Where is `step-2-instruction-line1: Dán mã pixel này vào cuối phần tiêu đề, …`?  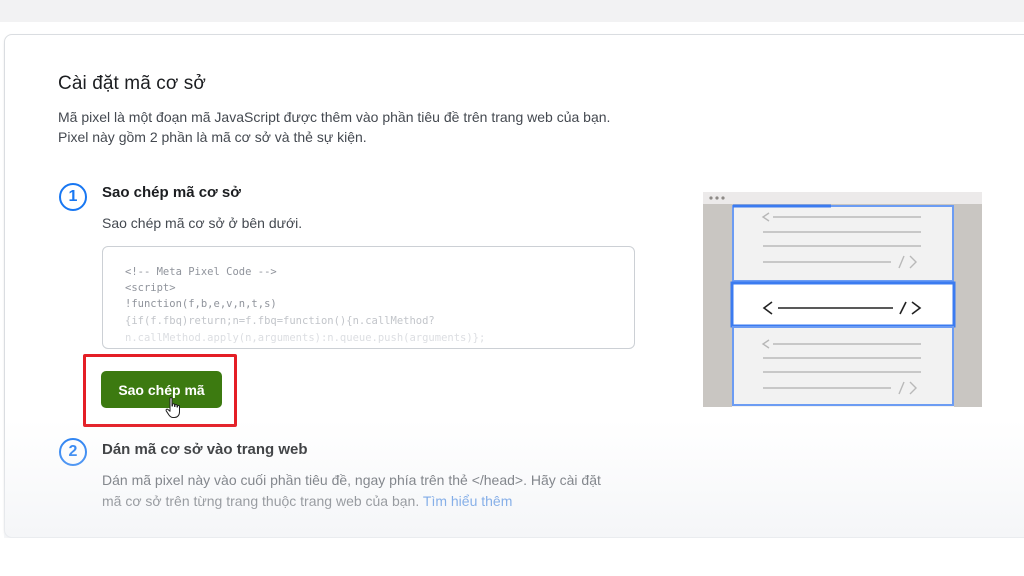
step-2-instruction-line1: Dán mã pixel này vào cuối phần tiêu đề, … is located at coordinates (351, 480).